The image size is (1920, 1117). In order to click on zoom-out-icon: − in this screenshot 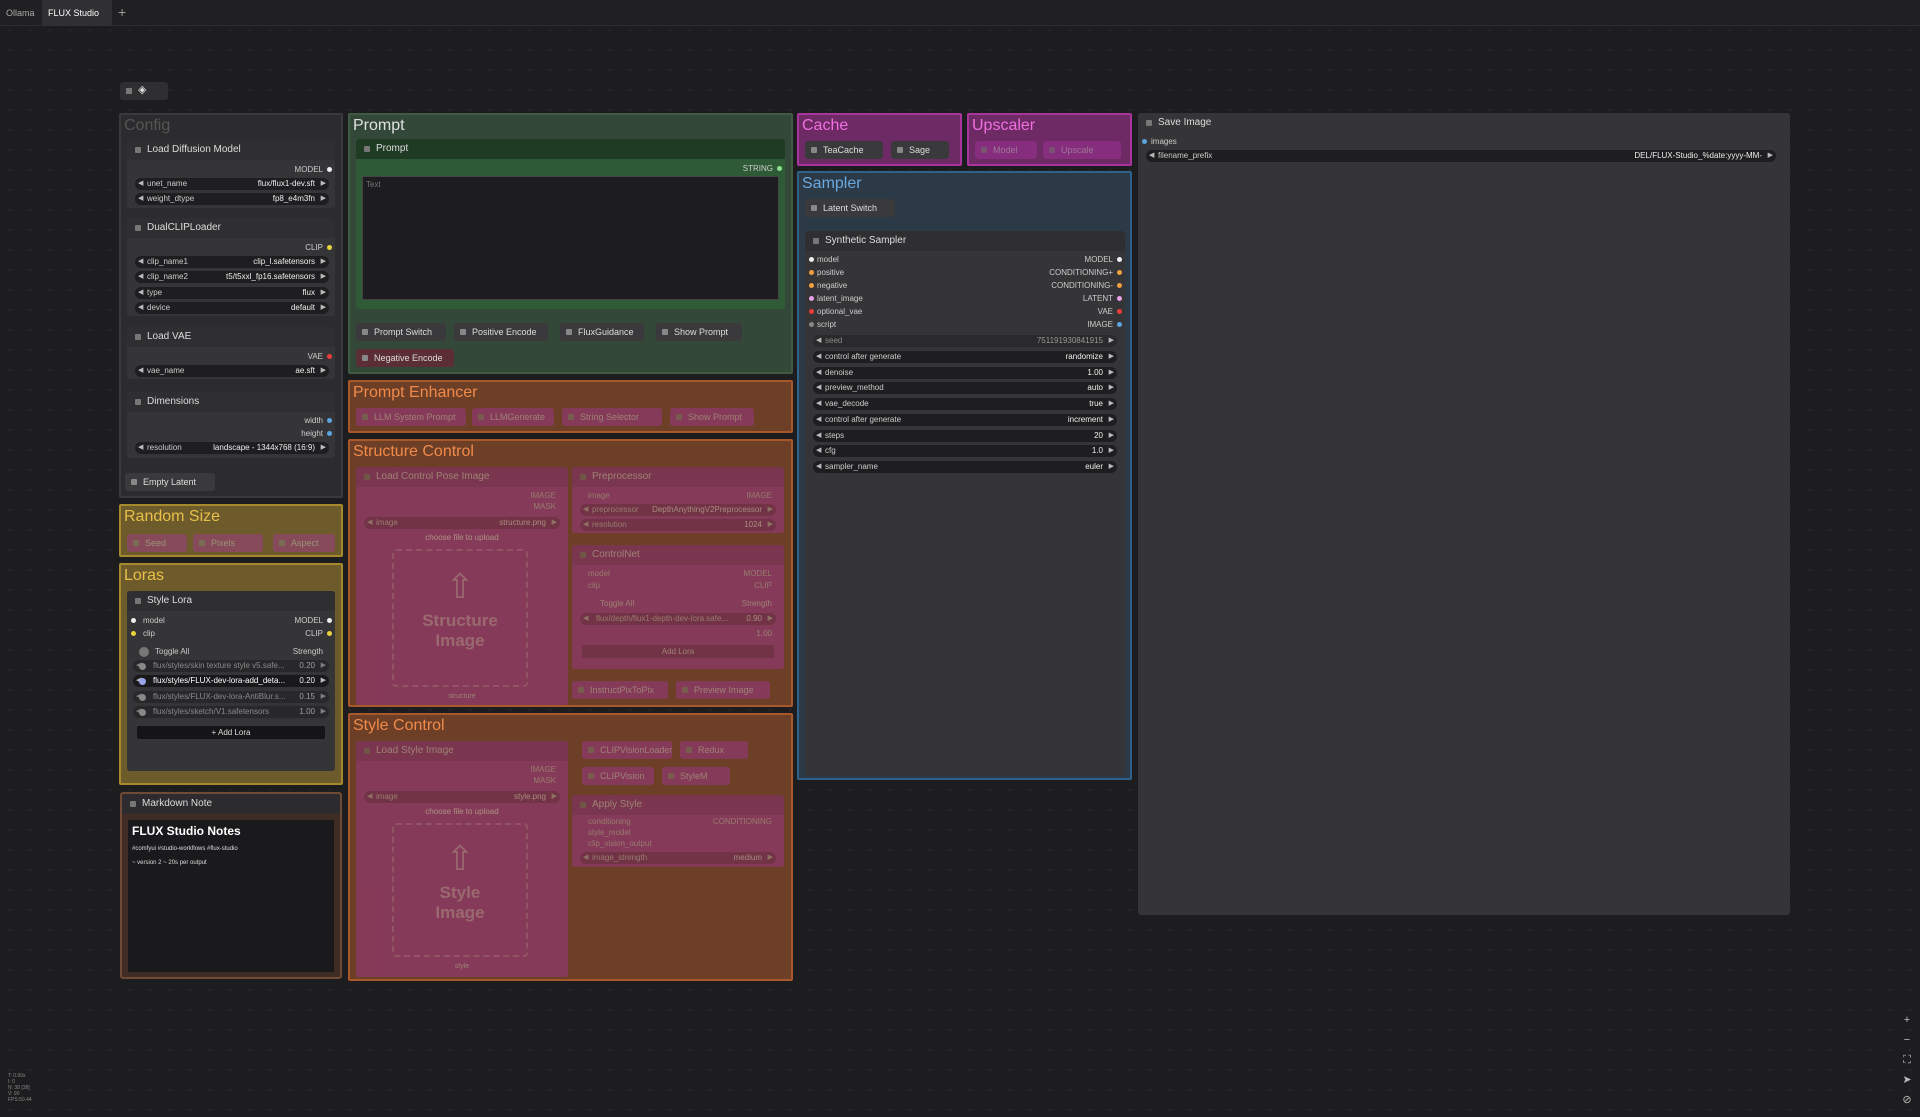, I will do `click(1907, 1040)`.